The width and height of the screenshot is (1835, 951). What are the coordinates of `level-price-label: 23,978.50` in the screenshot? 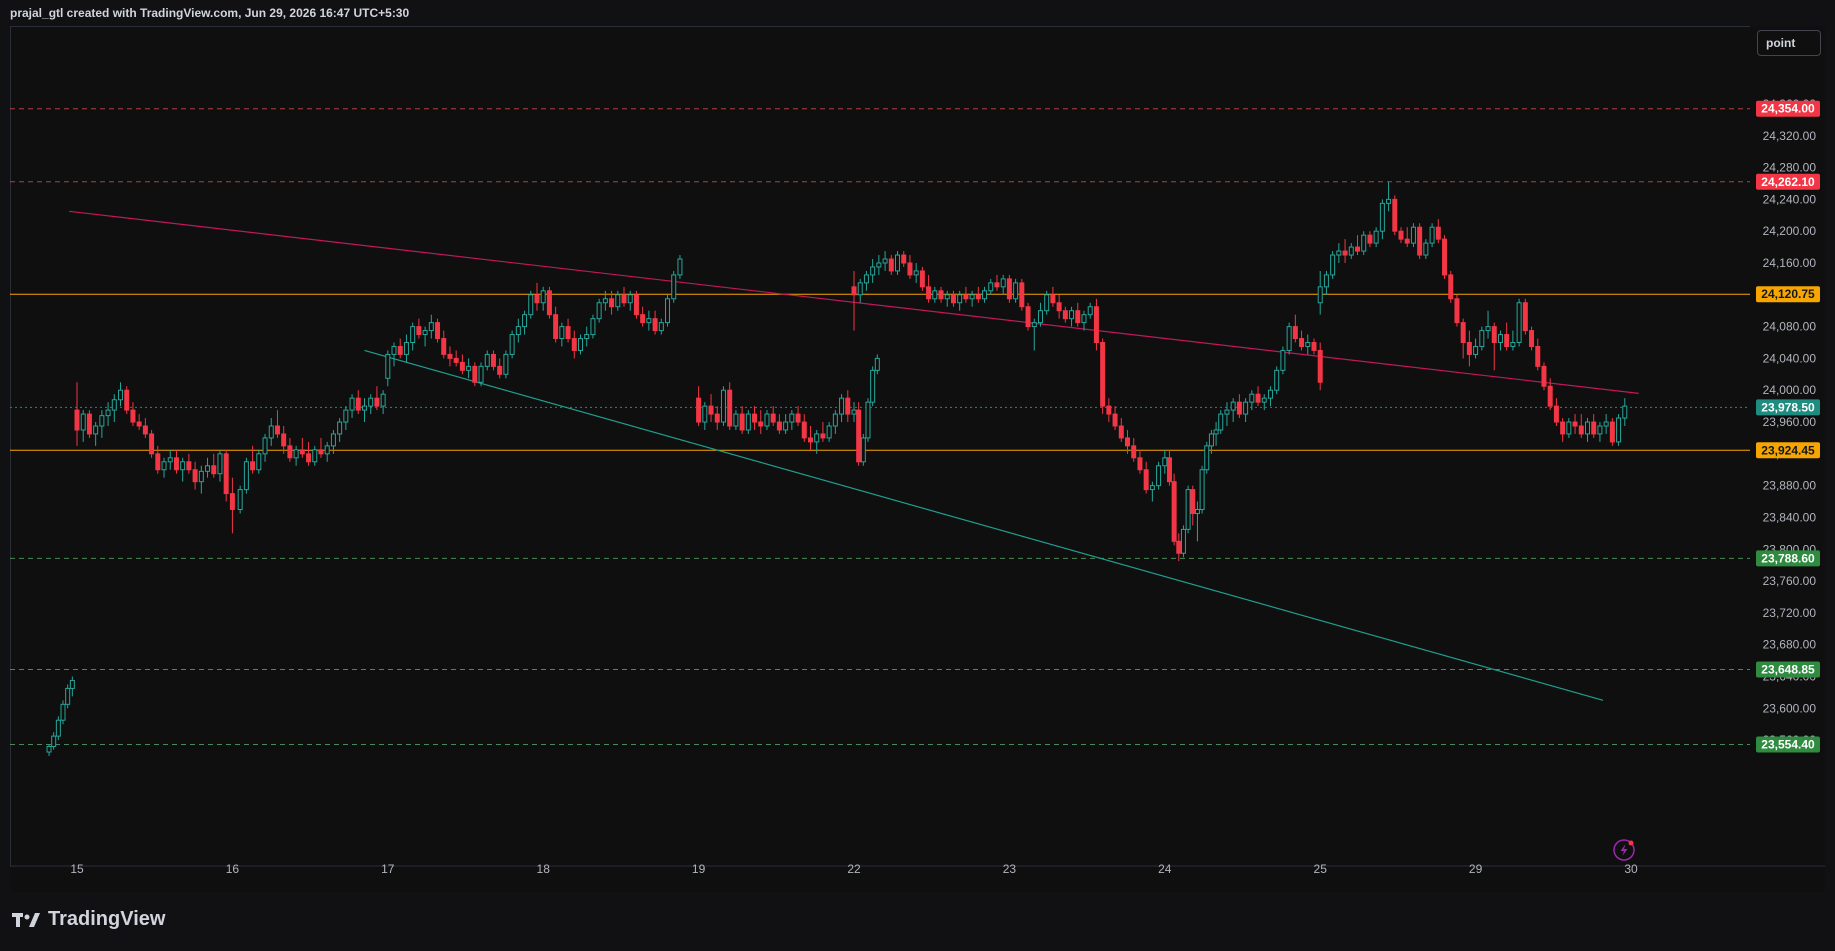 It's located at (1788, 407).